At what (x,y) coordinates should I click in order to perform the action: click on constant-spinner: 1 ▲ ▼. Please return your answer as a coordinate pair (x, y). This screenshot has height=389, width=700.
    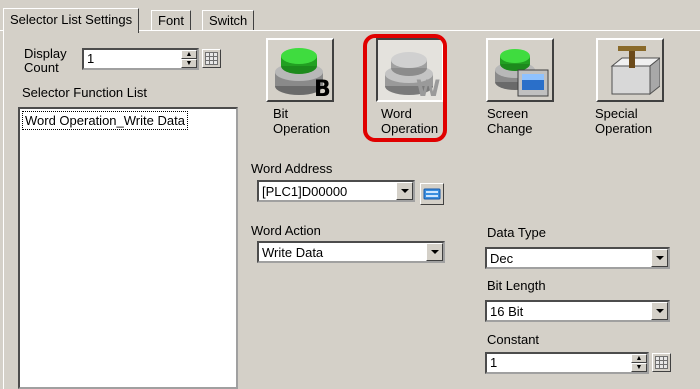
    Looking at the image, I should click on (567, 363).